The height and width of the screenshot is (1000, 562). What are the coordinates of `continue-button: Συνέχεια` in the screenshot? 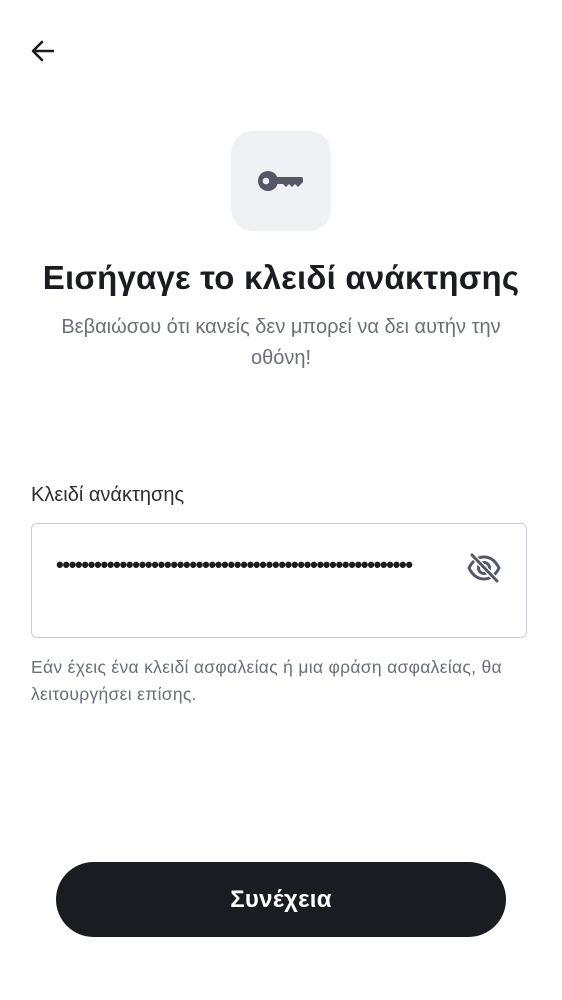 It's located at (281, 899).